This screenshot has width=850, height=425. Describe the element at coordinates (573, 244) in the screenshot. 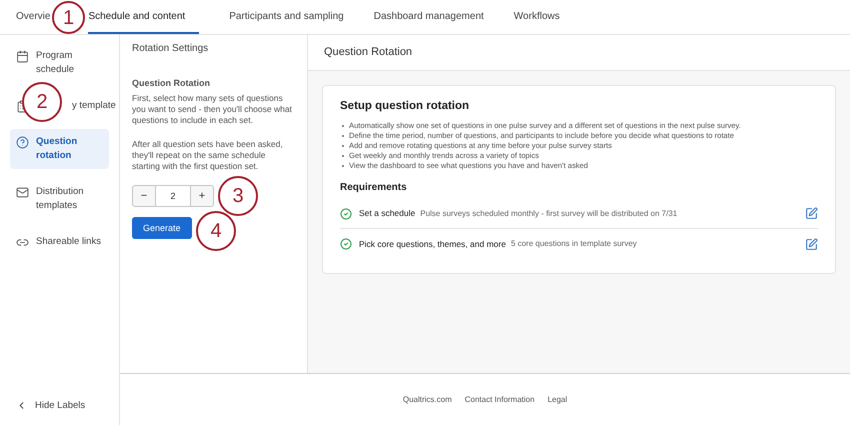

I see `requirement-detail: 5 core questions in template survey` at that location.